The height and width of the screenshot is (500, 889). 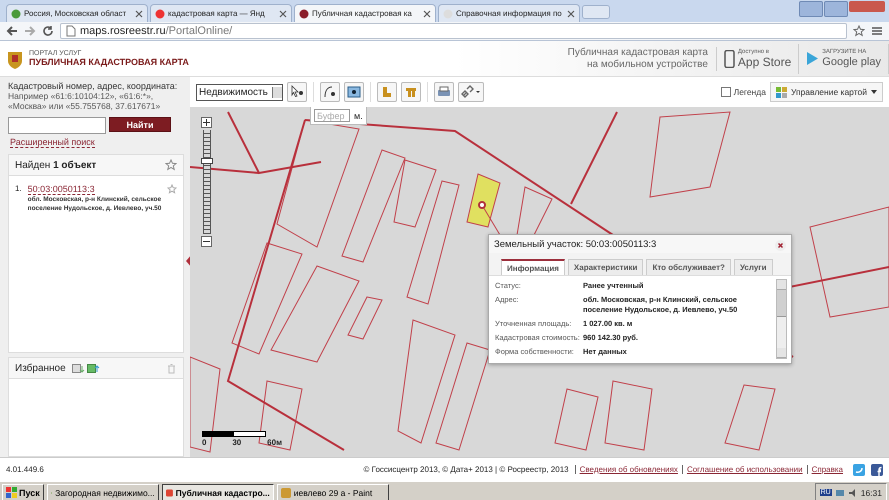 What do you see at coordinates (204, 442) in the screenshot?
I see `scale-label: 0` at bounding box center [204, 442].